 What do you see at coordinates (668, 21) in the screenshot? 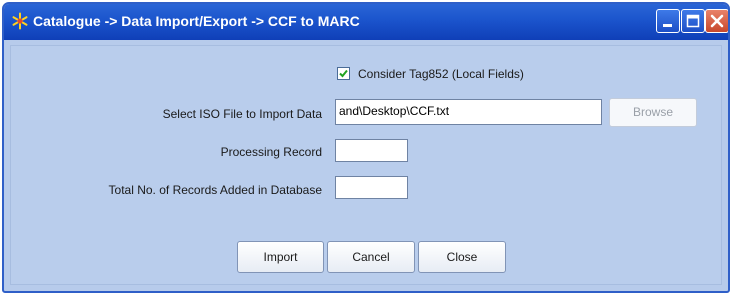
I see `minimize-button` at bounding box center [668, 21].